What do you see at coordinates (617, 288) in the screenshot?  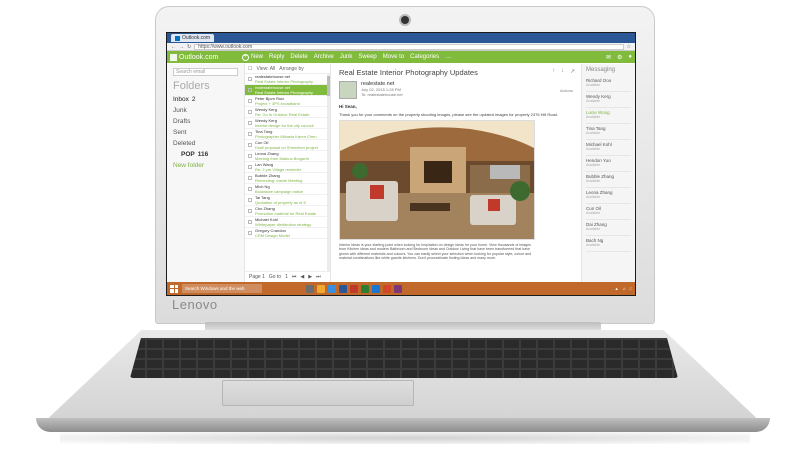 I see `network-icon: ▲` at bounding box center [617, 288].